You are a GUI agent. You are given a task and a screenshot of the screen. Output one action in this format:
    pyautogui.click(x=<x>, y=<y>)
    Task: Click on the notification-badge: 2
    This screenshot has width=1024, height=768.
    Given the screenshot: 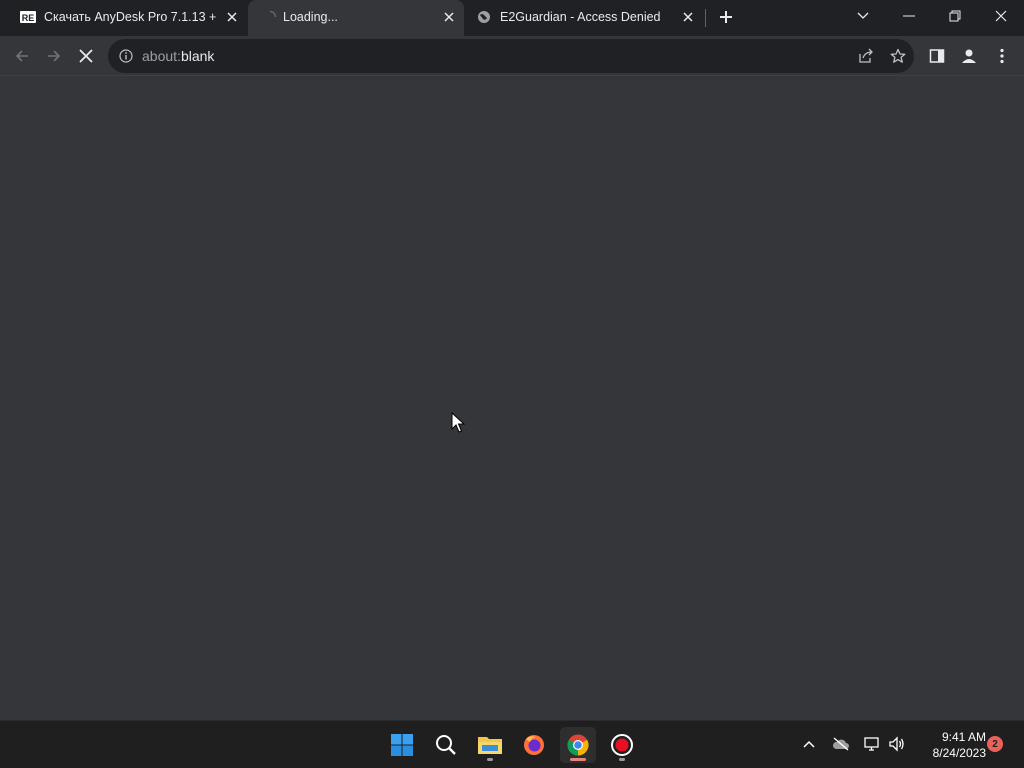 What is the action you would take?
    pyautogui.click(x=995, y=744)
    